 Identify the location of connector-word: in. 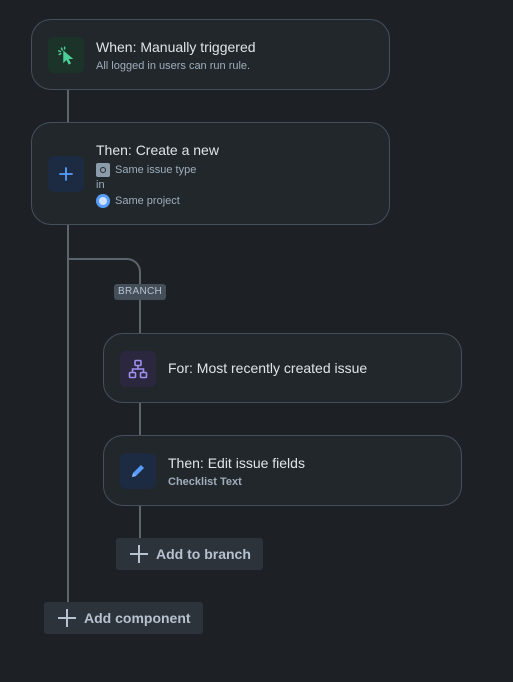
(100, 185).